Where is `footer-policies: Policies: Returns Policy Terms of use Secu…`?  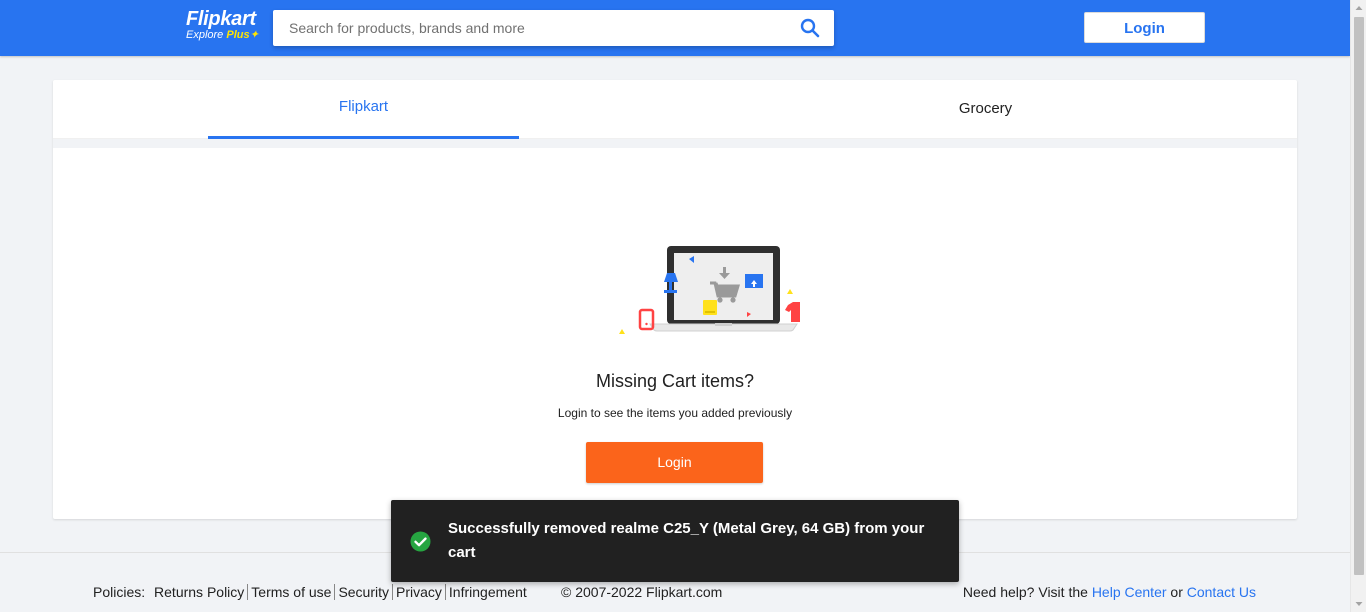
footer-policies: Policies: Returns Policy Terms of use Secu… is located at coordinates (311, 592).